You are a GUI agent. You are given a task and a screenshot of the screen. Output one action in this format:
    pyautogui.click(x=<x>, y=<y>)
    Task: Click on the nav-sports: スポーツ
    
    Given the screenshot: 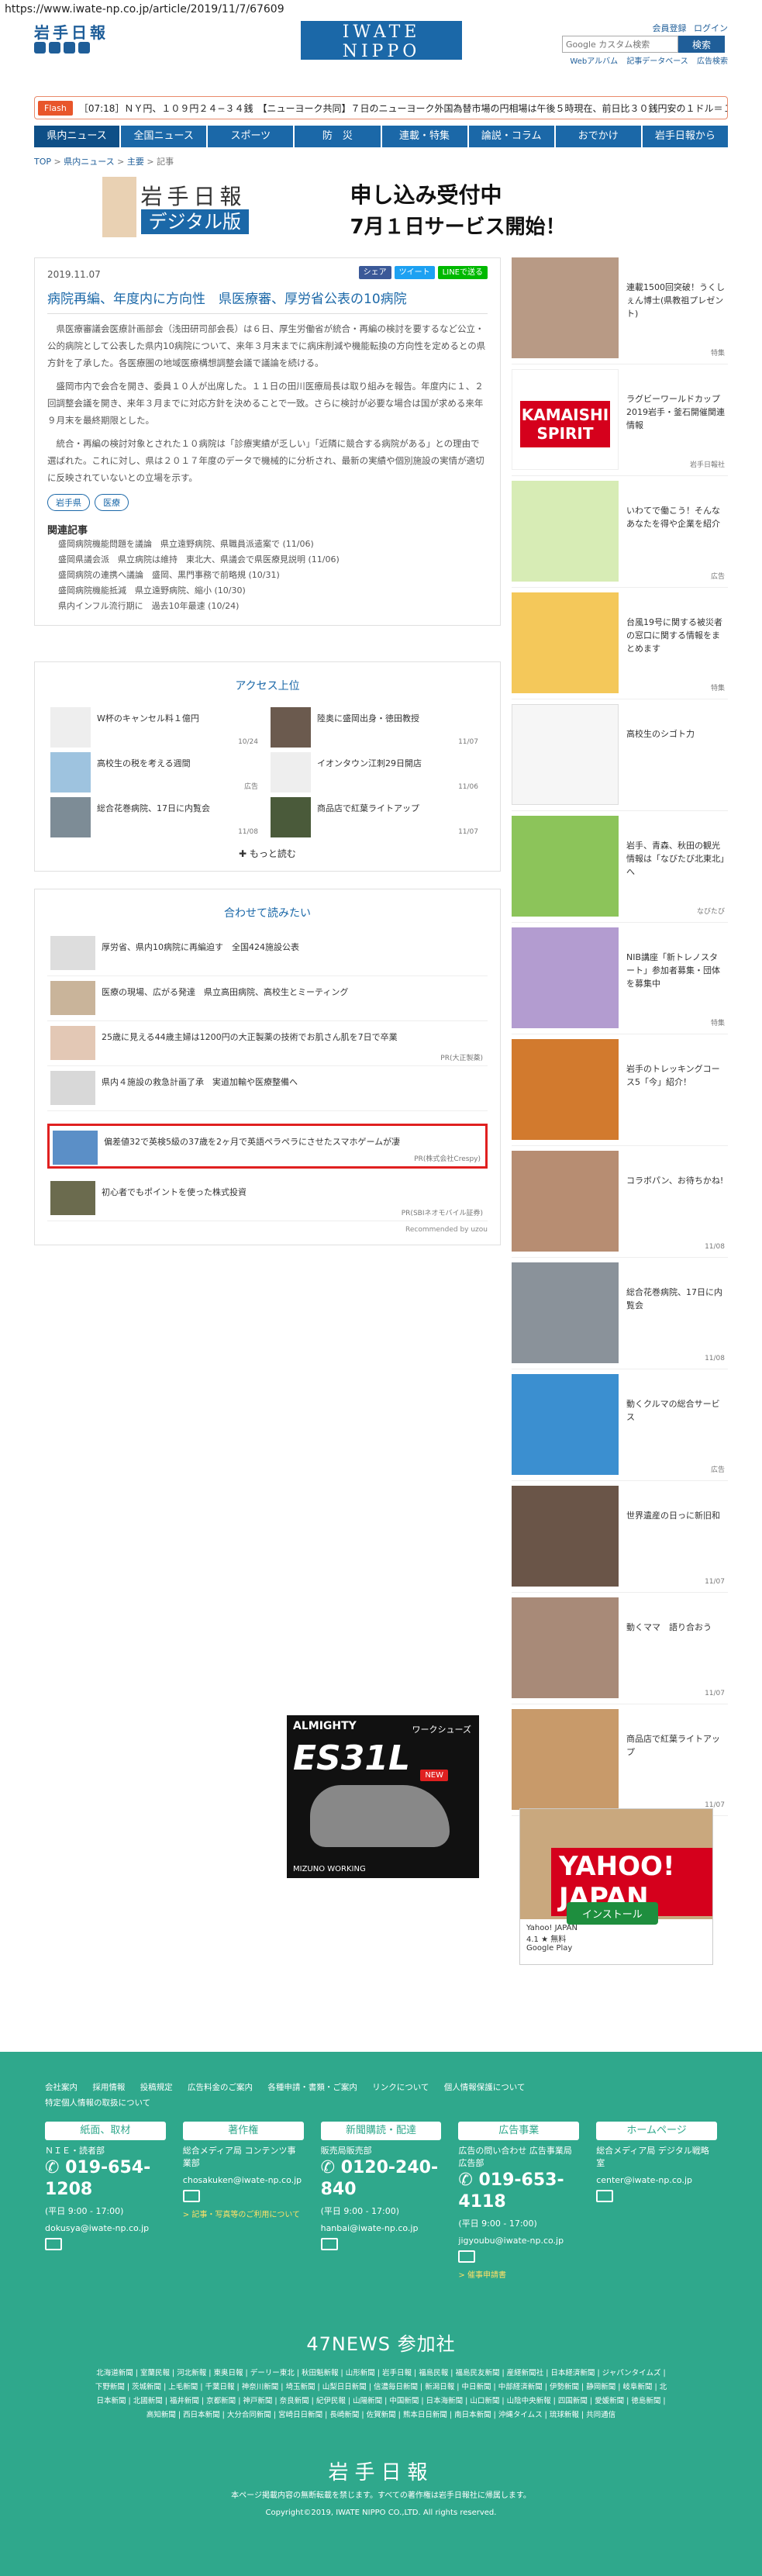 What is the action you would take?
    pyautogui.click(x=251, y=137)
    